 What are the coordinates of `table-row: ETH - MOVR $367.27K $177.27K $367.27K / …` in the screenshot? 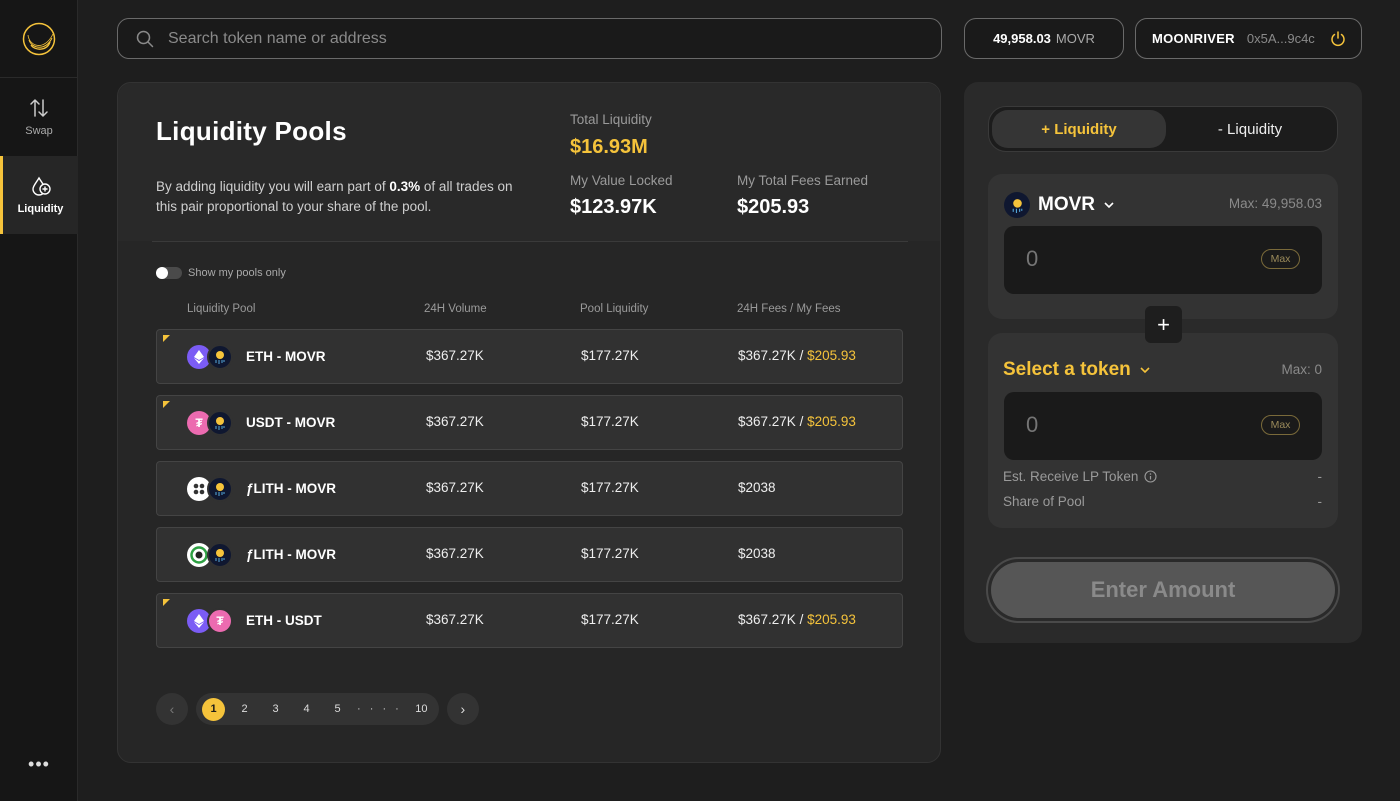 It's located at (529, 356).